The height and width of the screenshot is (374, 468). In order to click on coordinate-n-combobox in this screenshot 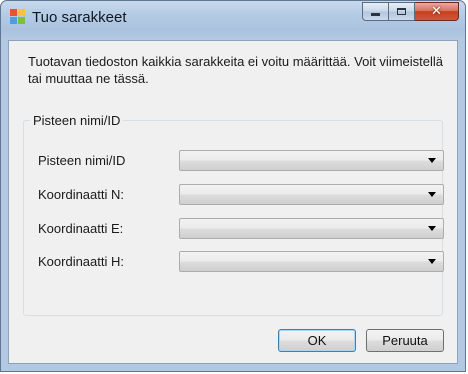, I will do `click(311, 194)`.